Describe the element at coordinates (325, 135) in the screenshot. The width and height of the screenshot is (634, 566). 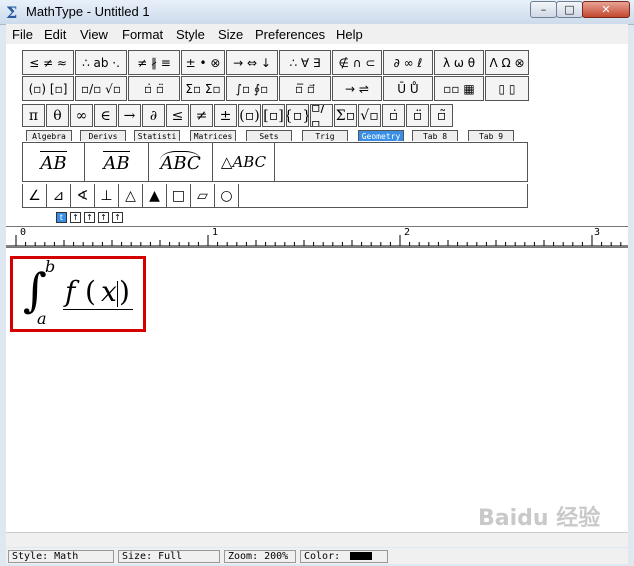
I see `tab-trig: Trig` at that location.